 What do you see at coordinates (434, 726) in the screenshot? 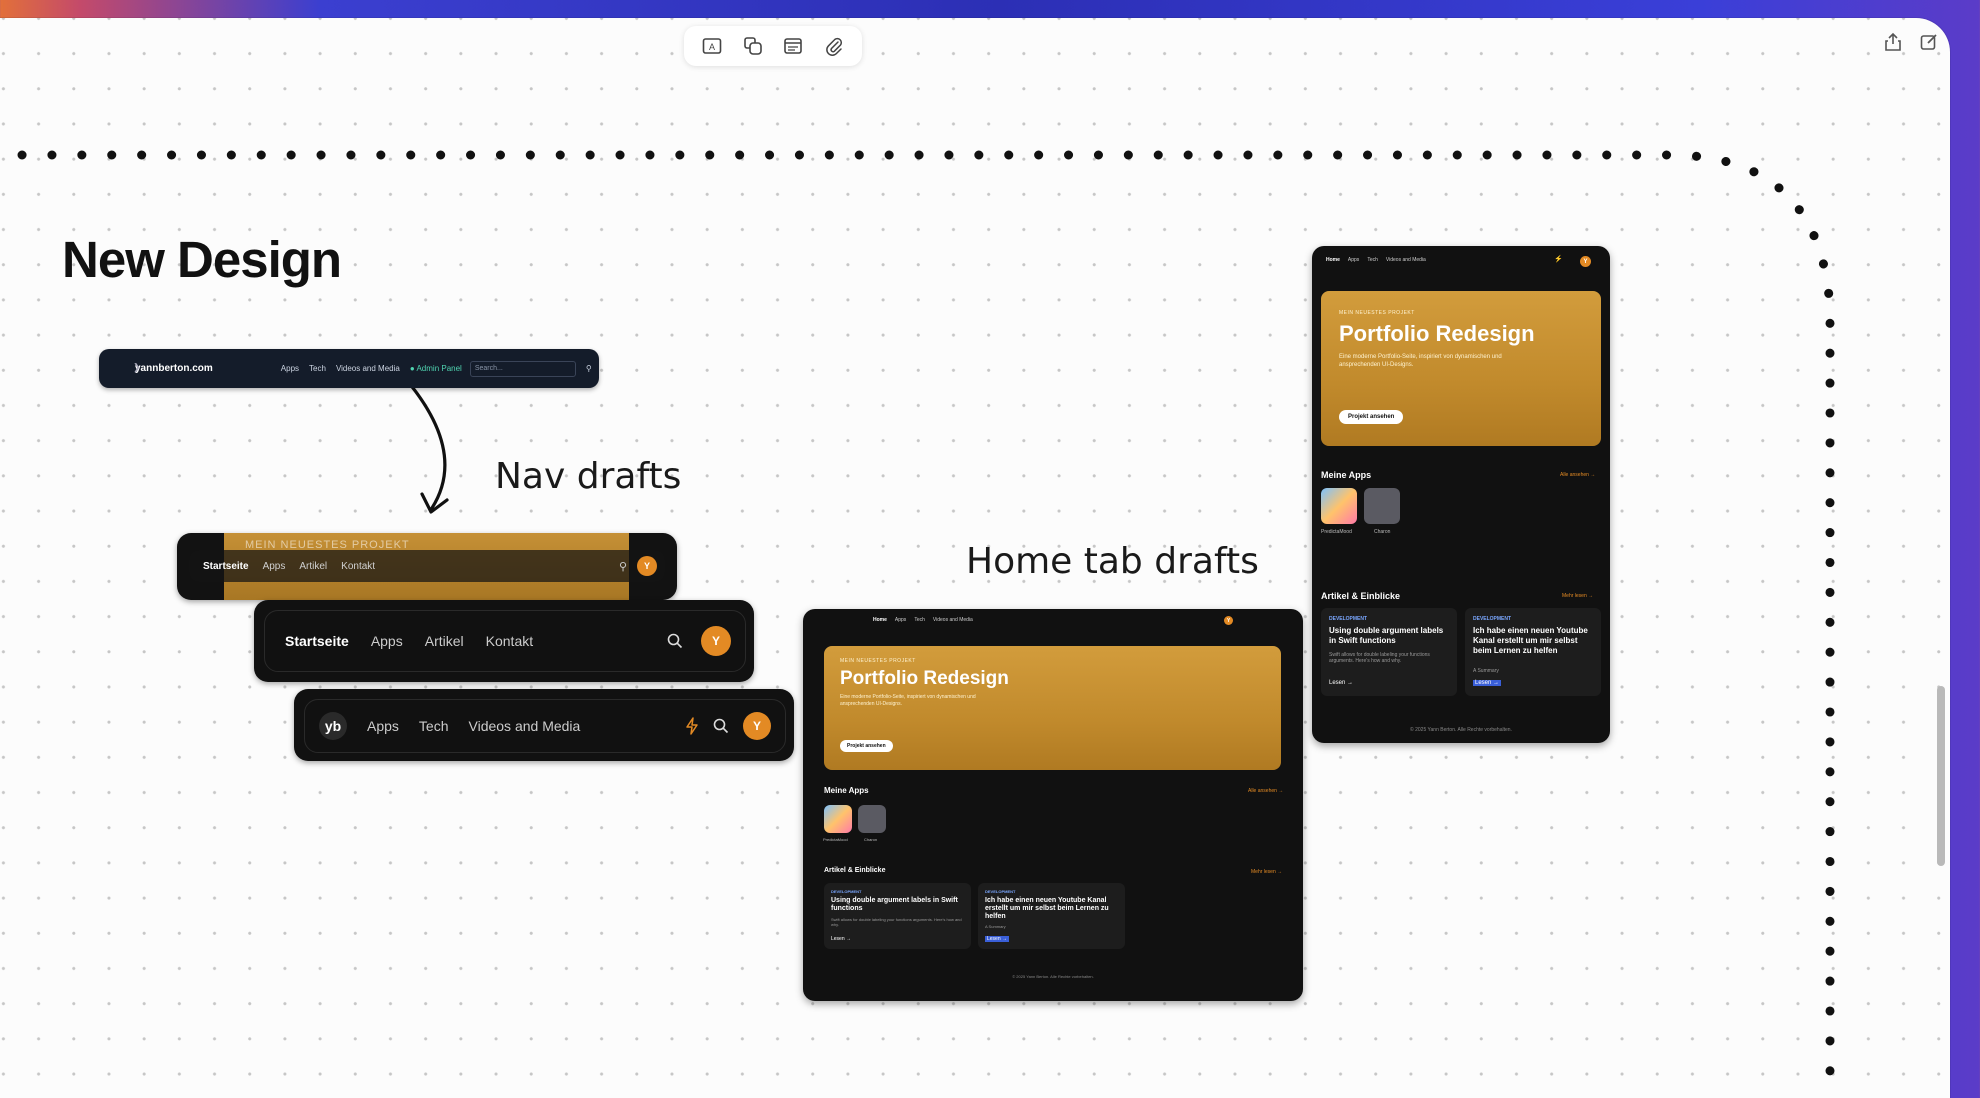
I see `nav-item-tech: Tech` at bounding box center [434, 726].